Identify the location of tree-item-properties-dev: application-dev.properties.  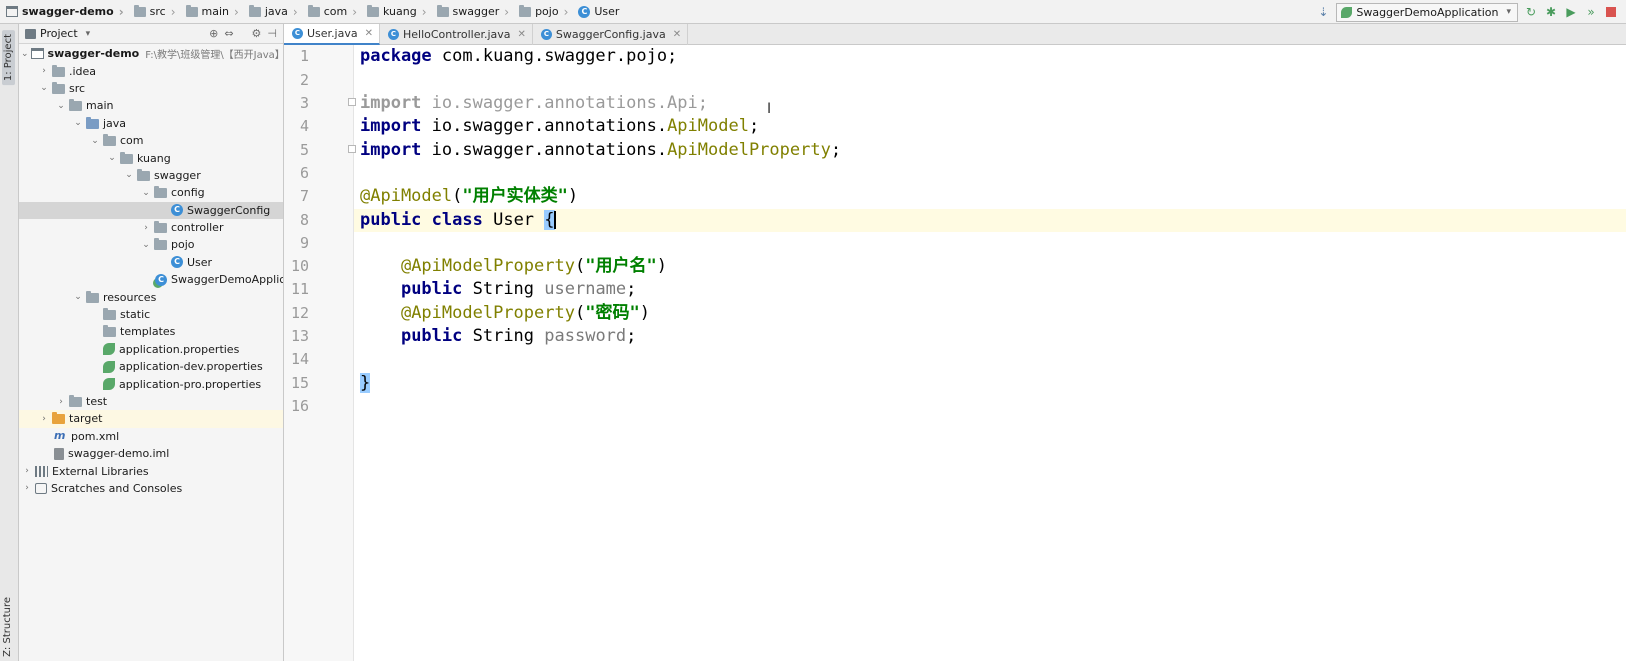
(151, 366).